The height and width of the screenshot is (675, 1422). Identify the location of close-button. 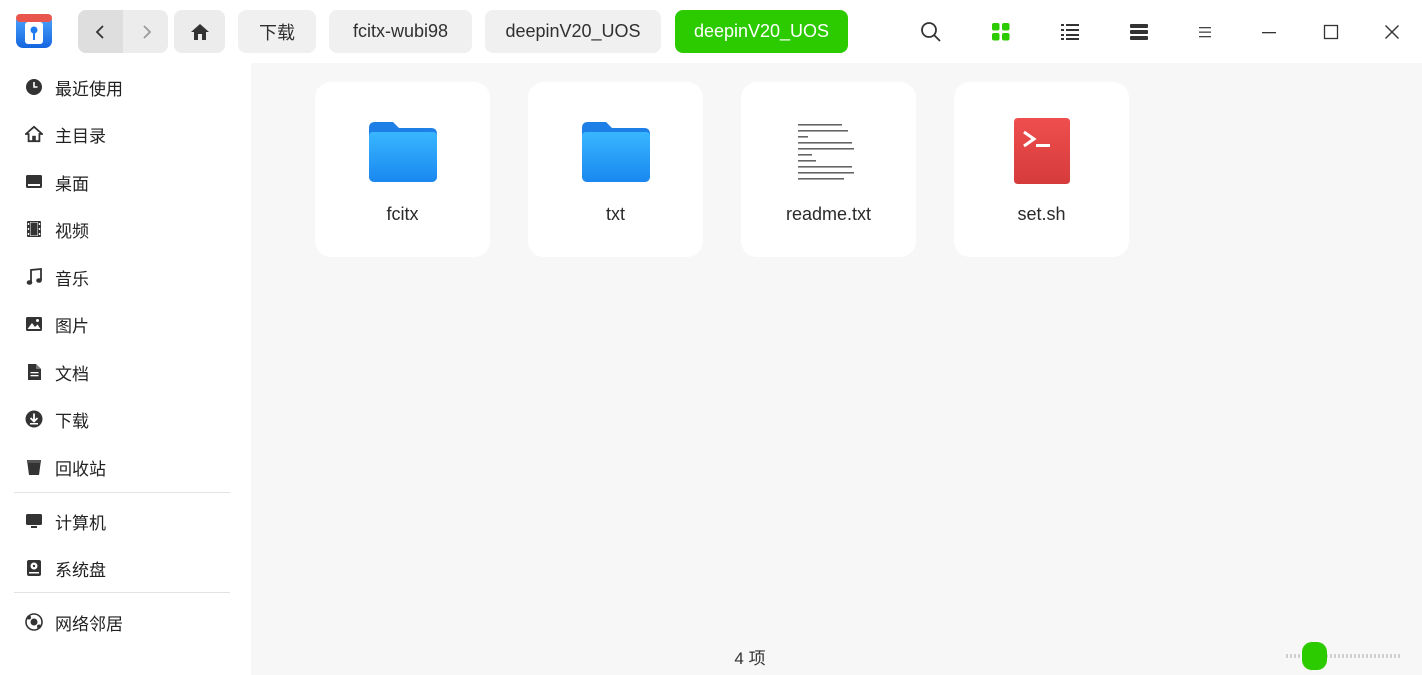
(1392, 32).